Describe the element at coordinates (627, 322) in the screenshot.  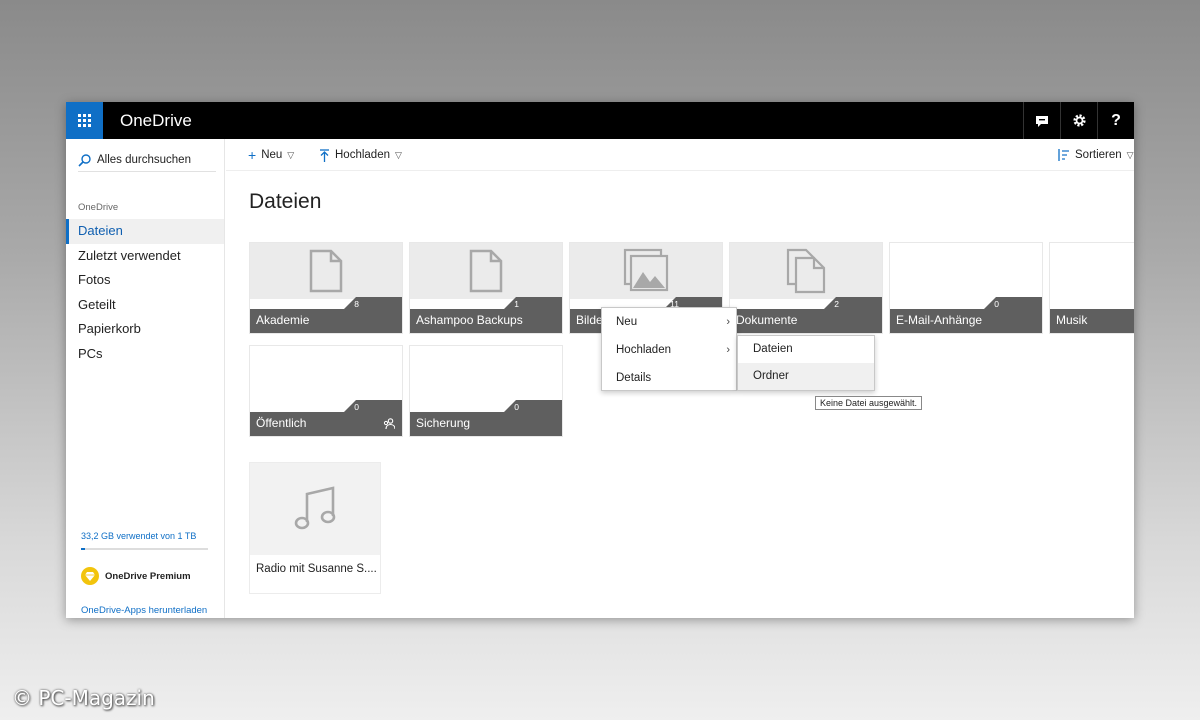
I see `context-item-label: Neu` at that location.